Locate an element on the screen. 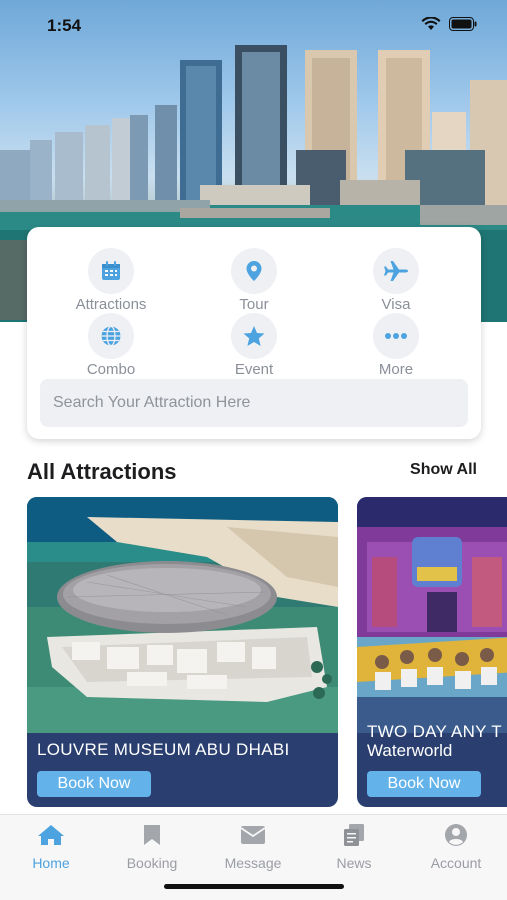 Image resolution: width=507 pixels, height=900 pixels. attraction-name-line1: TWO DAY ANY T is located at coordinates (434, 731).